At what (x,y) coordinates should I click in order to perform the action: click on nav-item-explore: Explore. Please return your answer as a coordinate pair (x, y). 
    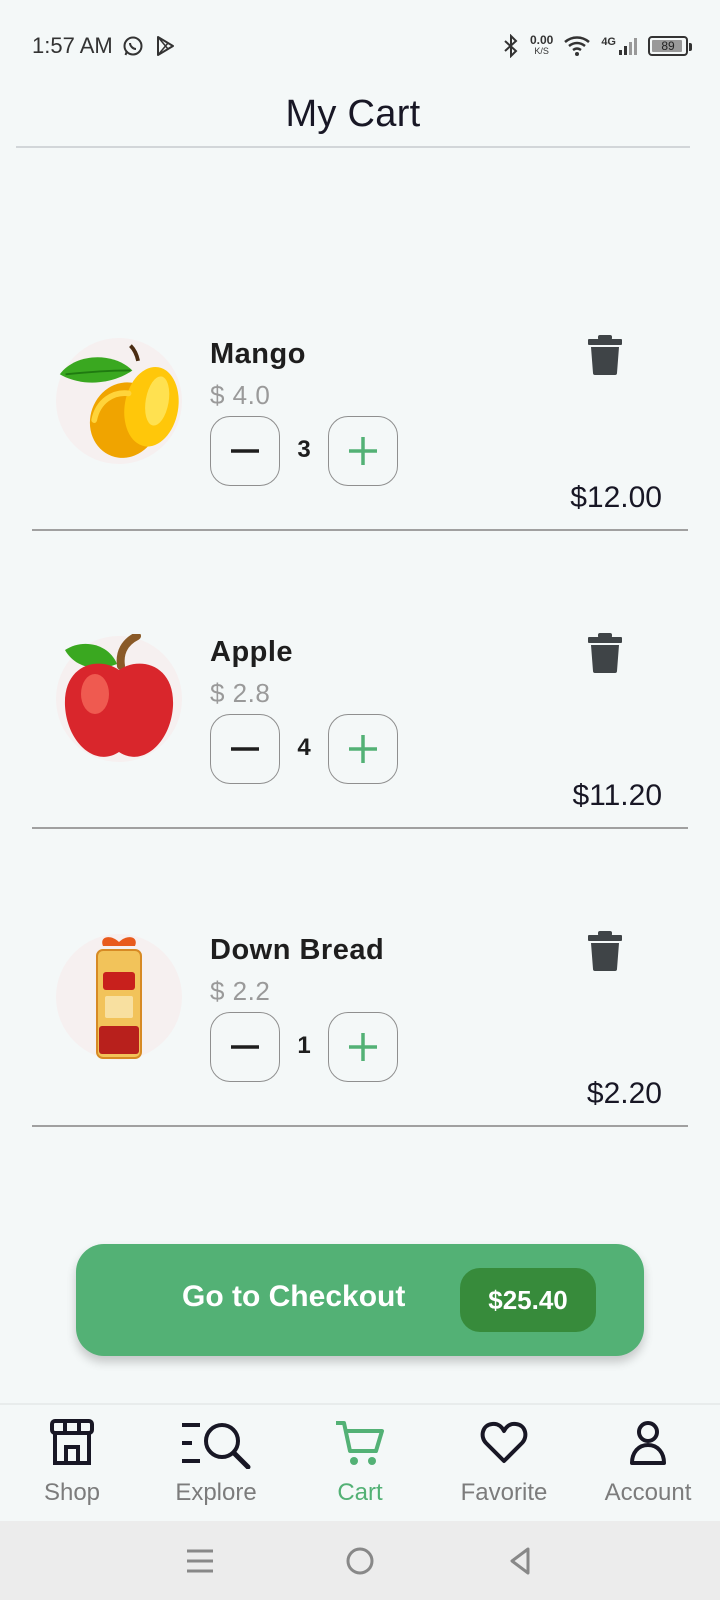
    Looking at the image, I should click on (216, 1463).